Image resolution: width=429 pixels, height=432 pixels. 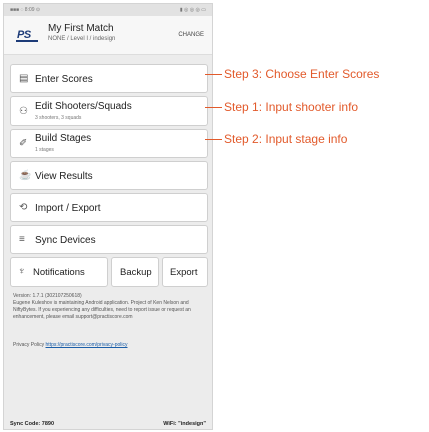 I want to click on match-title: My First Match, so click(x=81, y=28).